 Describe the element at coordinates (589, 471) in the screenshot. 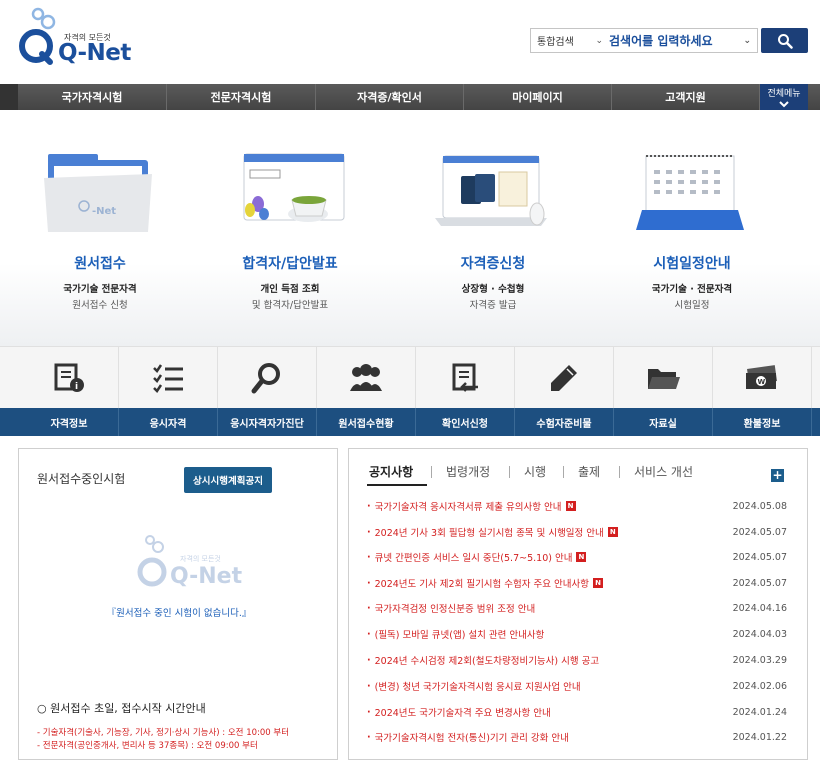

I see `tab-questions: 출제` at that location.